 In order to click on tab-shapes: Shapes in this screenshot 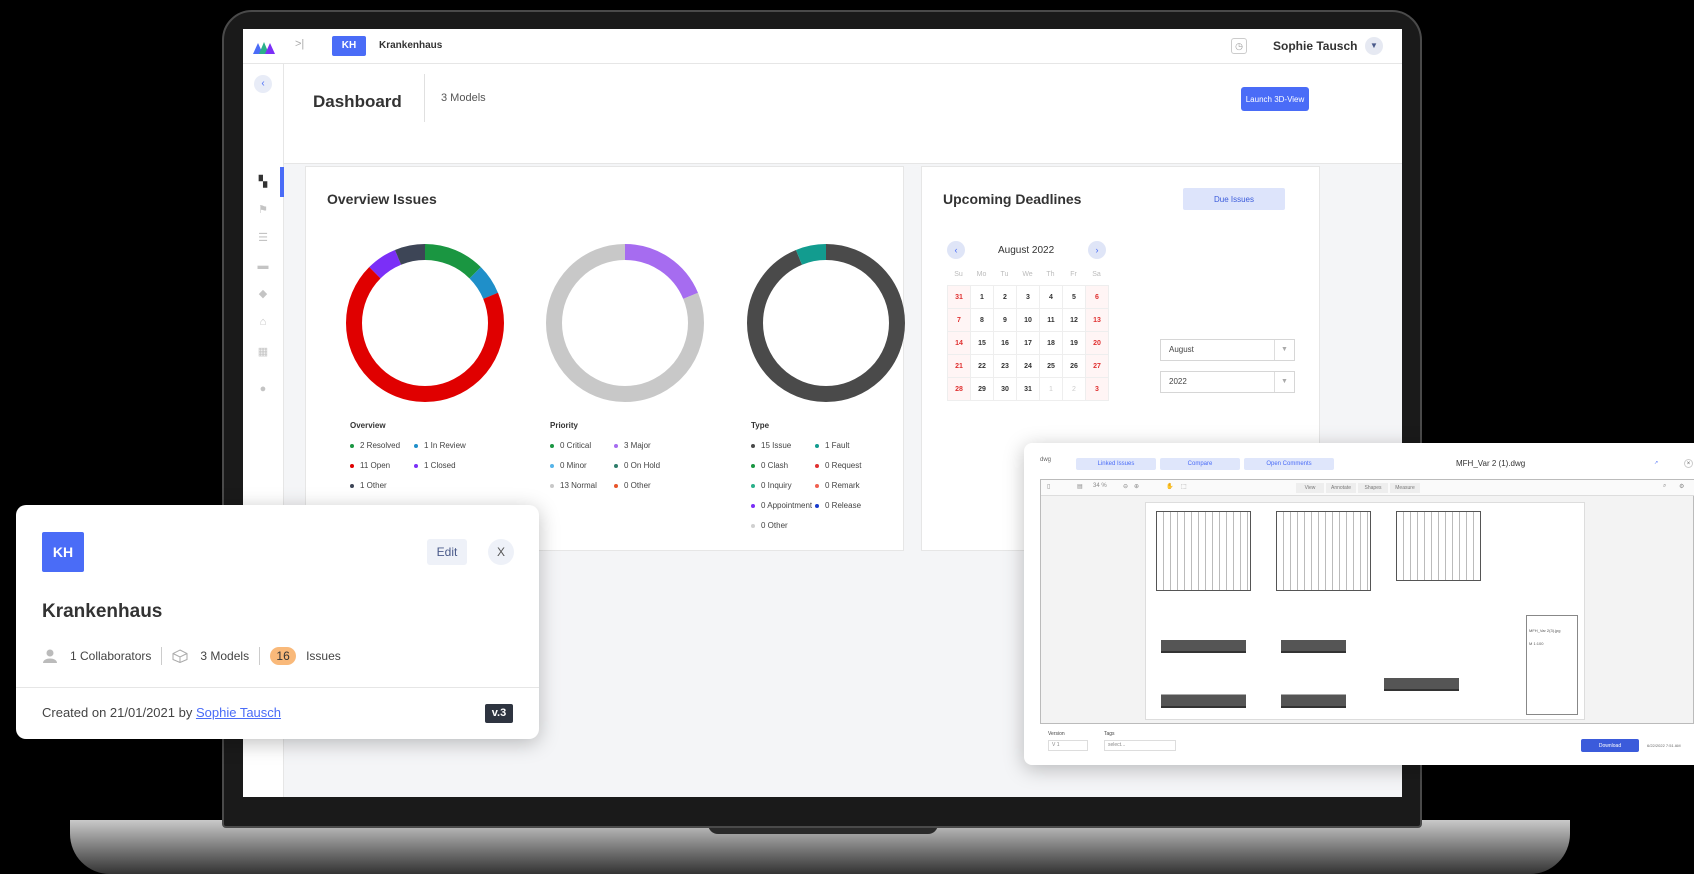, I will do `click(1373, 488)`.